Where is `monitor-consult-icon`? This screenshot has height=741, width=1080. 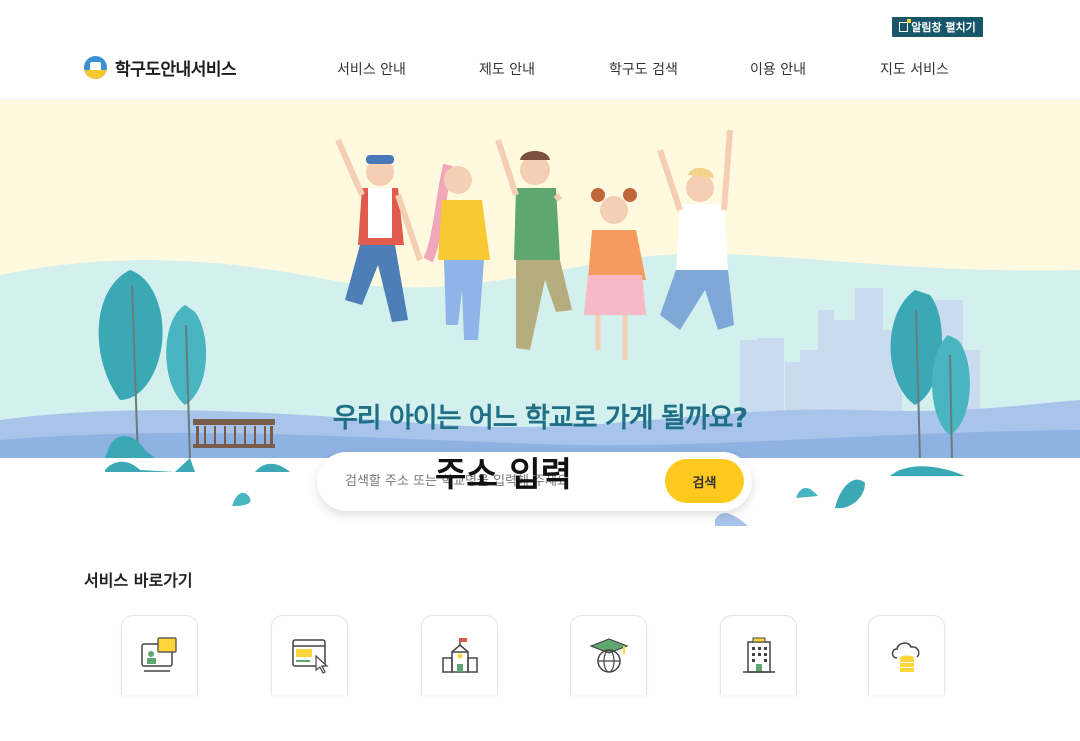
monitor-consult-icon is located at coordinates (158, 654).